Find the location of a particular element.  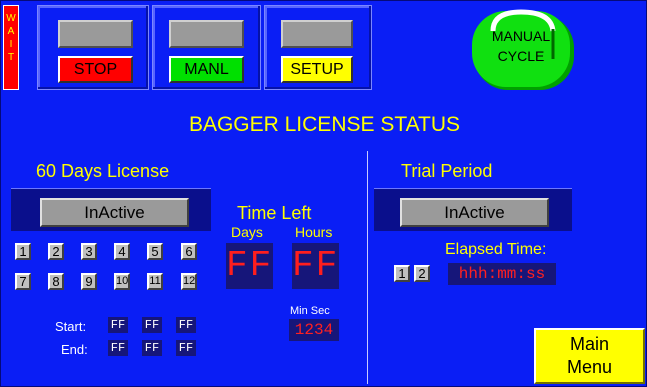

trial-button-2: 2 is located at coordinates (422, 273).